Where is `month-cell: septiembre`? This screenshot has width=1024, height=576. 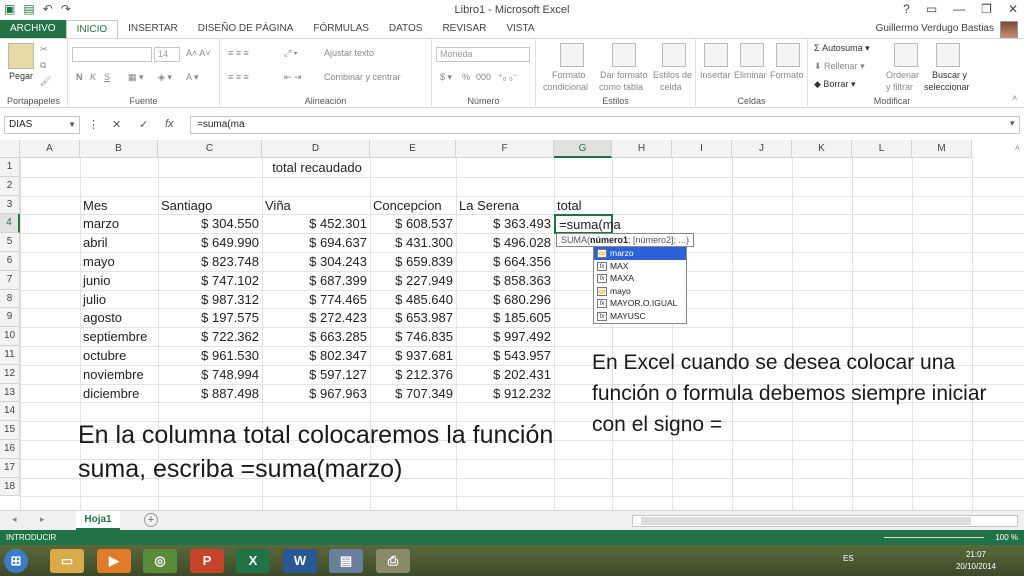 month-cell: septiembre is located at coordinates (119, 336).